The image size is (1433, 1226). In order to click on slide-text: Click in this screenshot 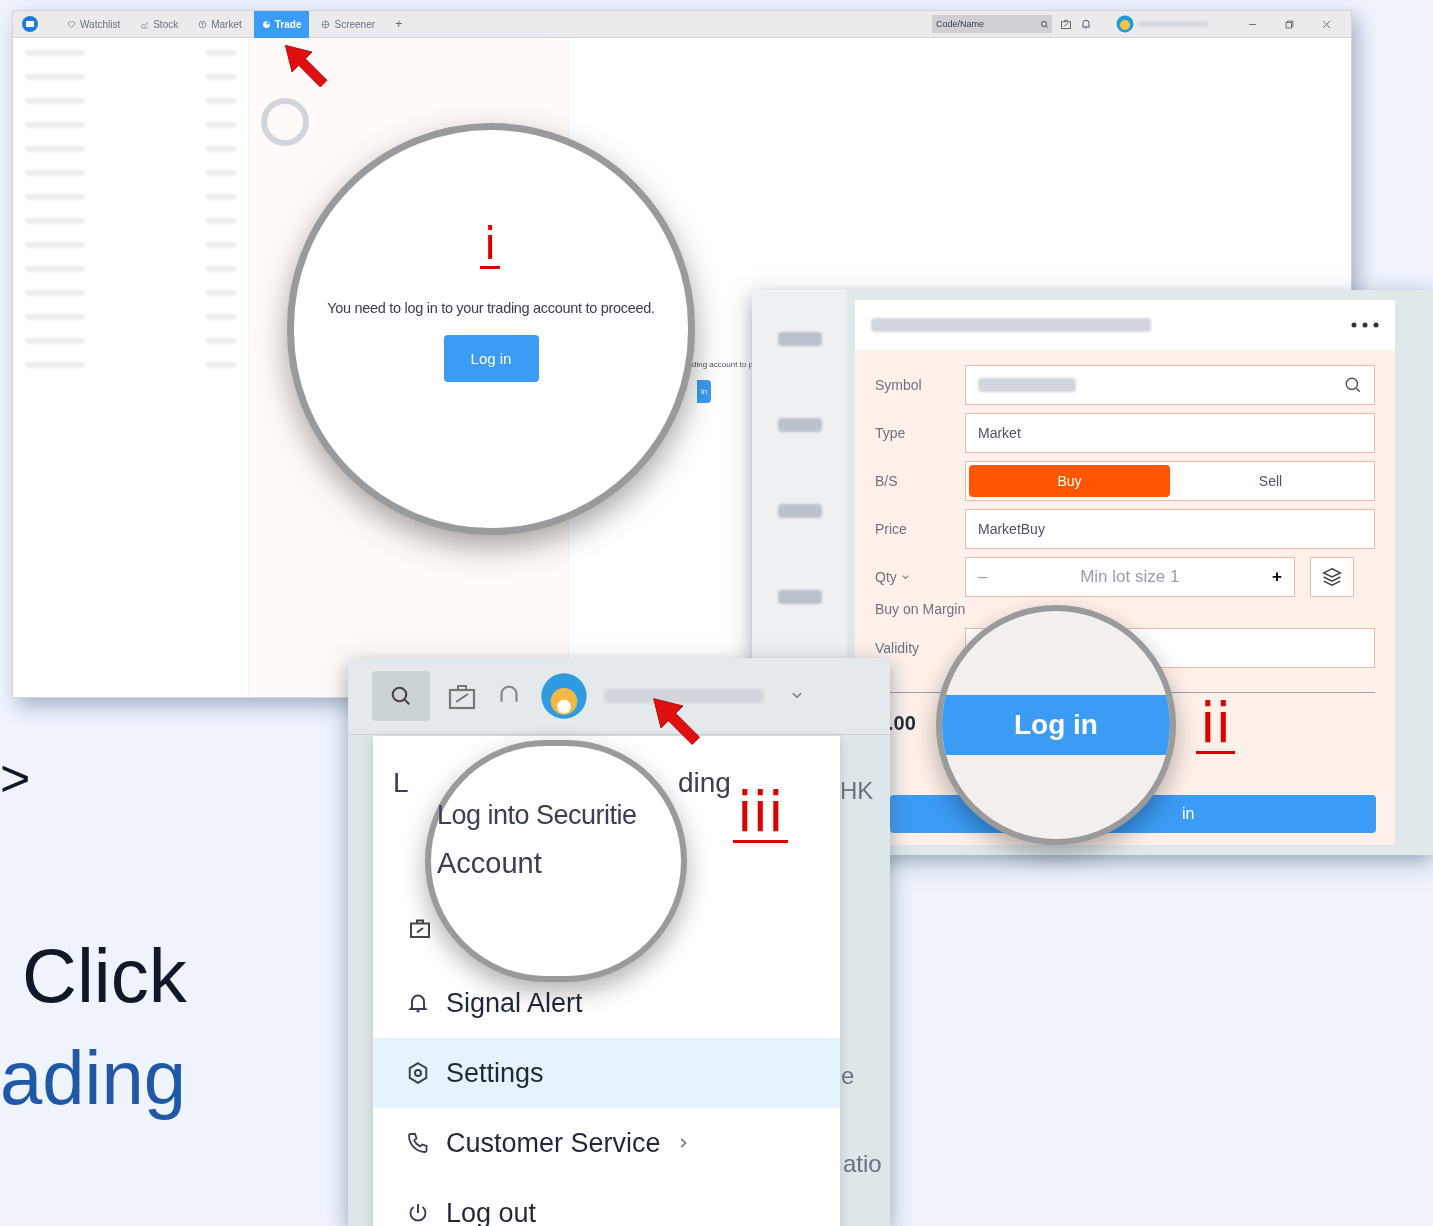, I will do `click(104, 976)`.